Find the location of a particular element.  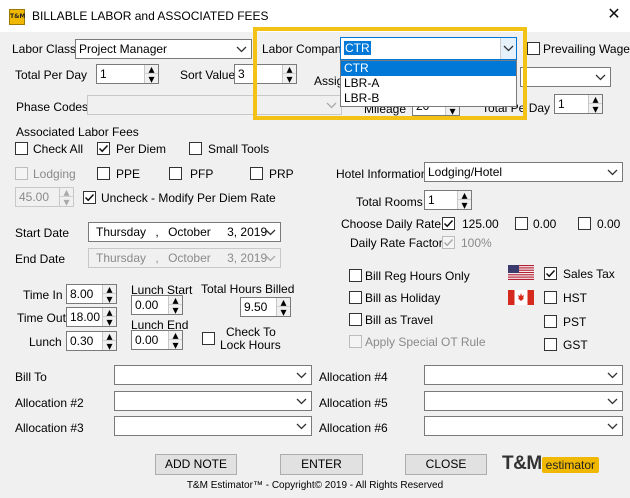

pst-checkbox is located at coordinates (550, 321).